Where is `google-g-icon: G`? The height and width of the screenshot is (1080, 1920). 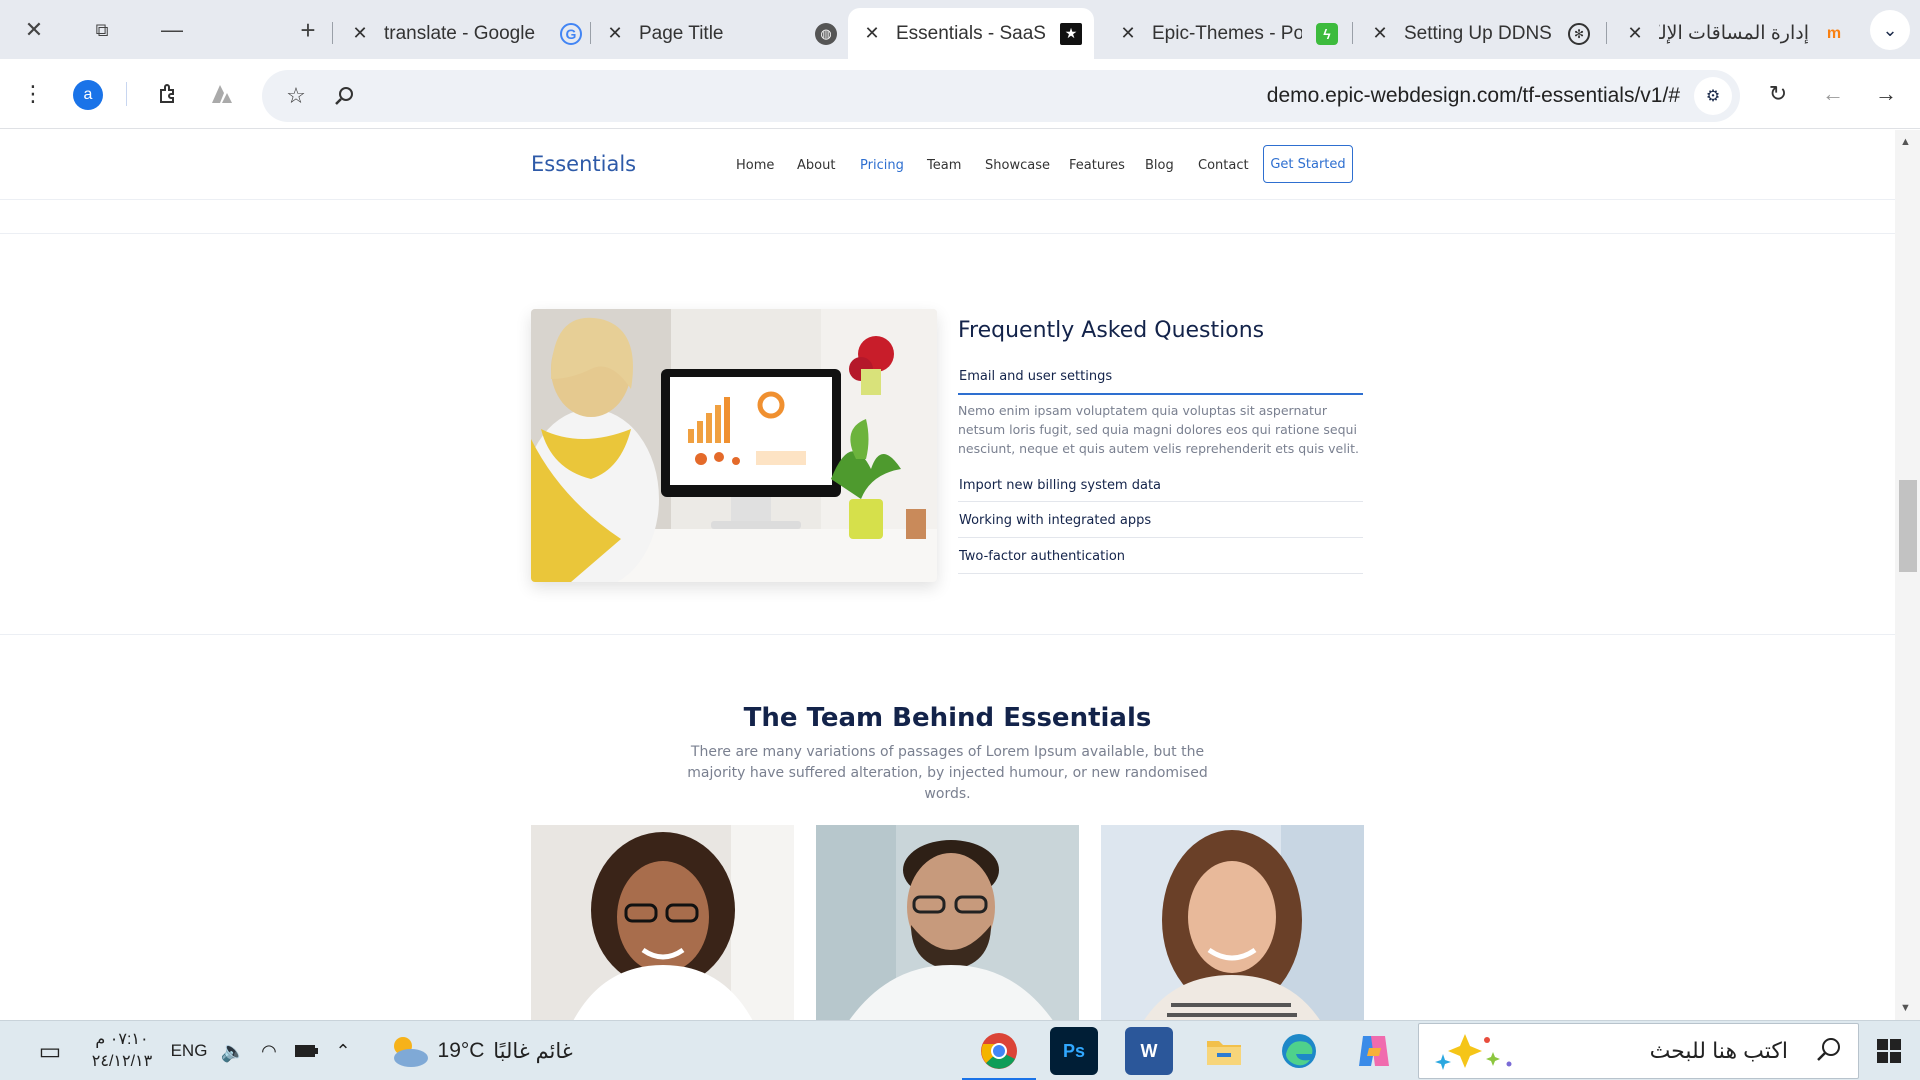 google-g-icon: G is located at coordinates (571, 33).